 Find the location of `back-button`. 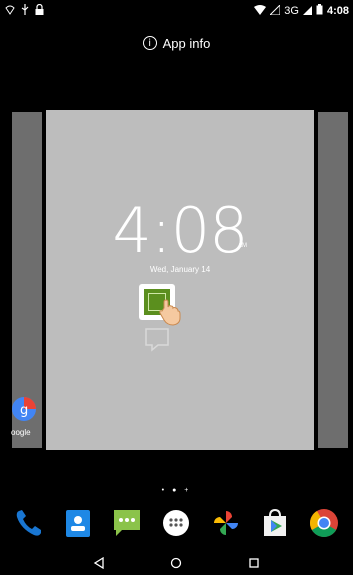

back-button is located at coordinates (99, 563).